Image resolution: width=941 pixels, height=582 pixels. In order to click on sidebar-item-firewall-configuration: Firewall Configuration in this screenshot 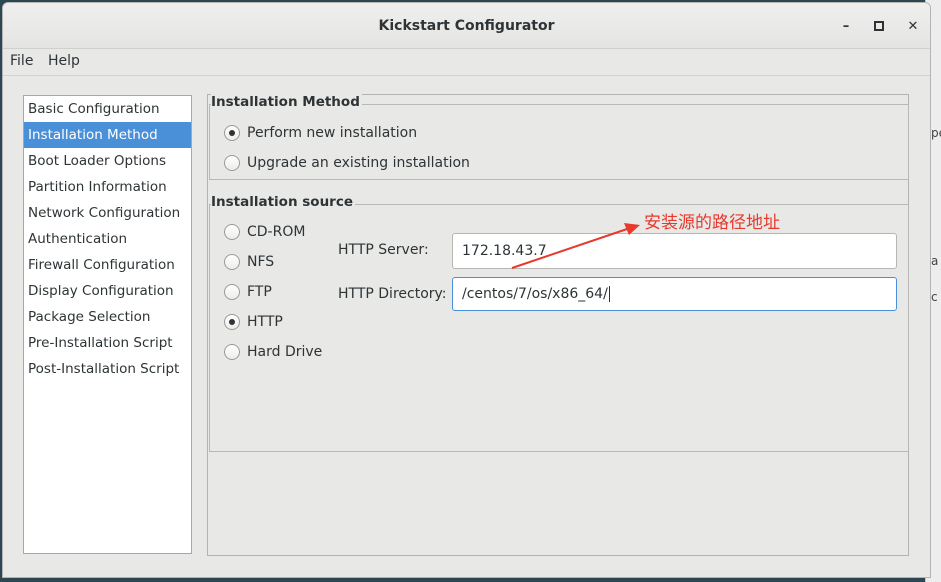, I will do `click(107, 265)`.